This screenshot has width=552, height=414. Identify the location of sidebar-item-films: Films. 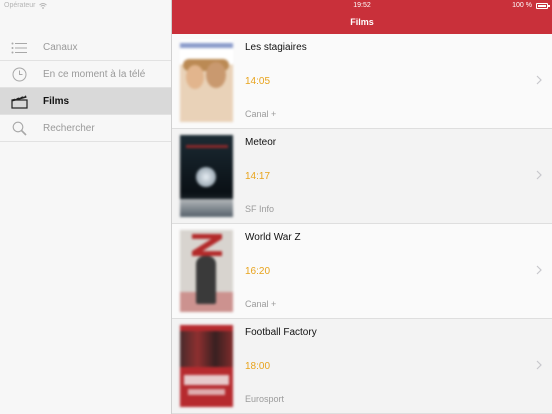
(85, 101).